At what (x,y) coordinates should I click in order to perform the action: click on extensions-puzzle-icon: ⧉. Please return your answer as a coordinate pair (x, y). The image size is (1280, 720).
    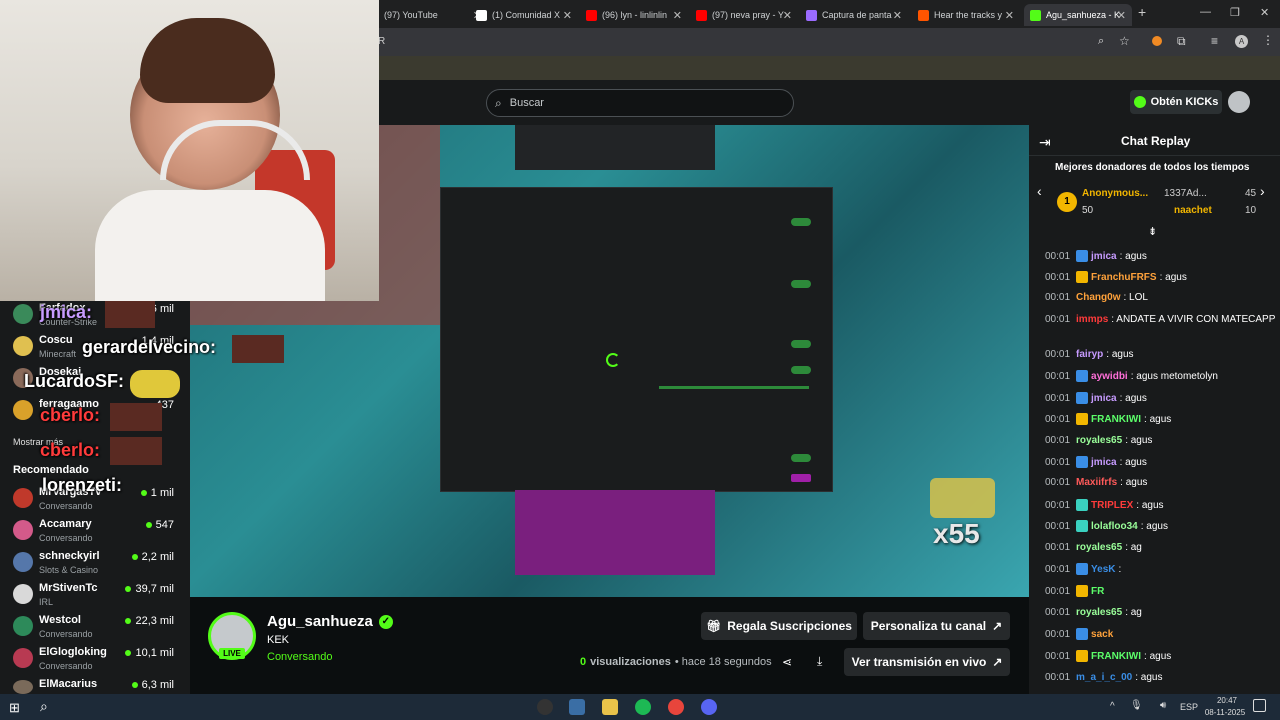
    Looking at the image, I should click on (1181, 41).